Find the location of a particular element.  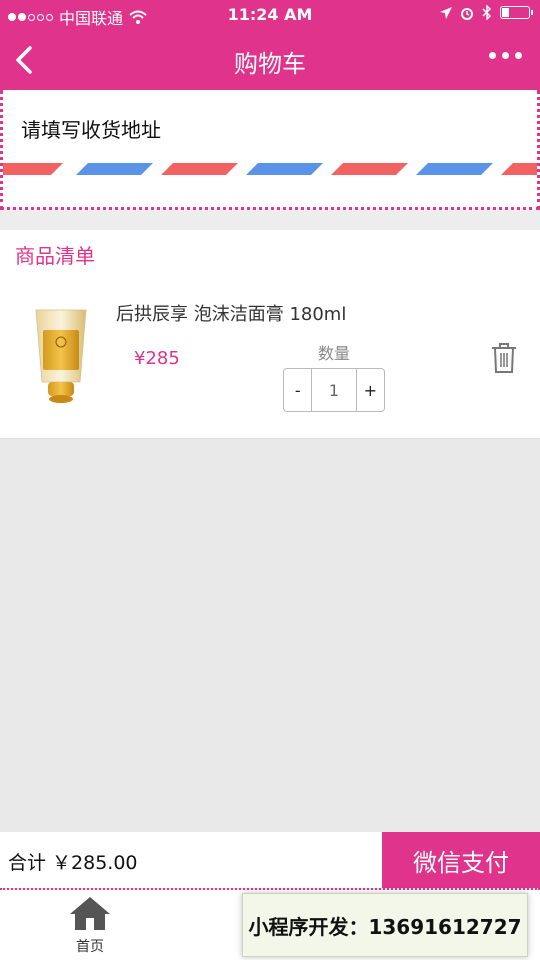

status-right is located at coordinates (486, 12).